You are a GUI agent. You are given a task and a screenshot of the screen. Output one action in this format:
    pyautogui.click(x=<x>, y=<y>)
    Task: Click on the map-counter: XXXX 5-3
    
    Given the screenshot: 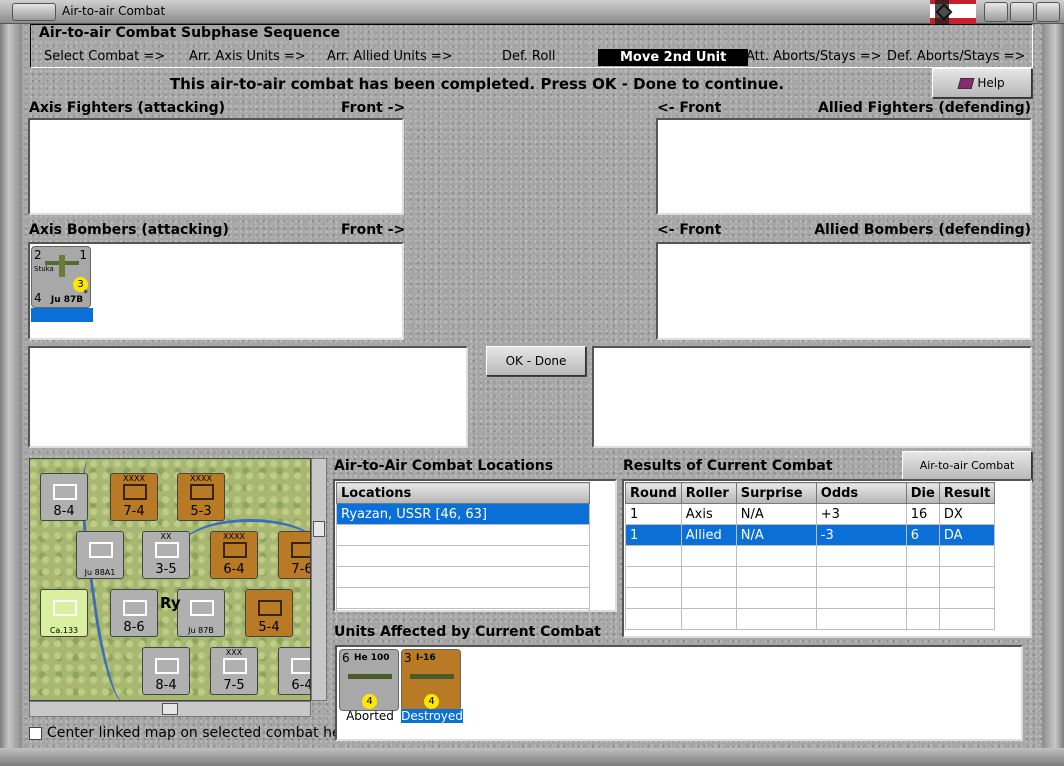 What is the action you would take?
    pyautogui.click(x=201, y=497)
    